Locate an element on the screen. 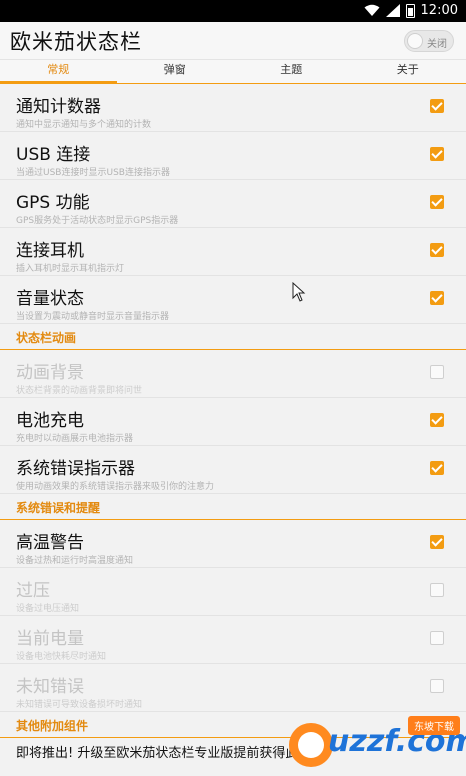  setting-system-error-indicator: 系统错误指示器 使用动画效果的系统错误指示器来吸引你的注意力 is located at coordinates (233, 470).